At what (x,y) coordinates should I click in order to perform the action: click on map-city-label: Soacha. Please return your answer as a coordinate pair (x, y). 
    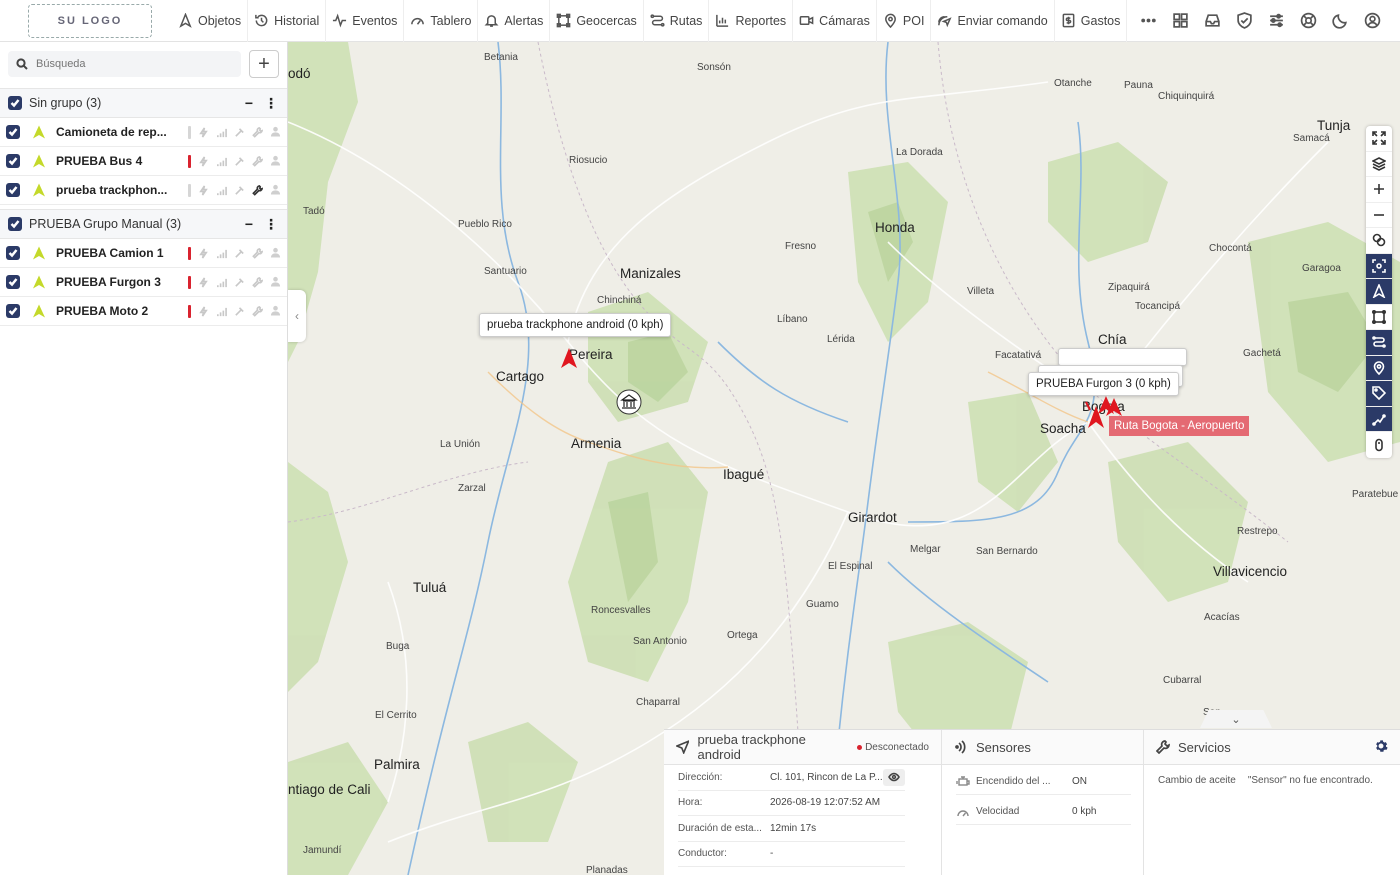
    Looking at the image, I should click on (1063, 428).